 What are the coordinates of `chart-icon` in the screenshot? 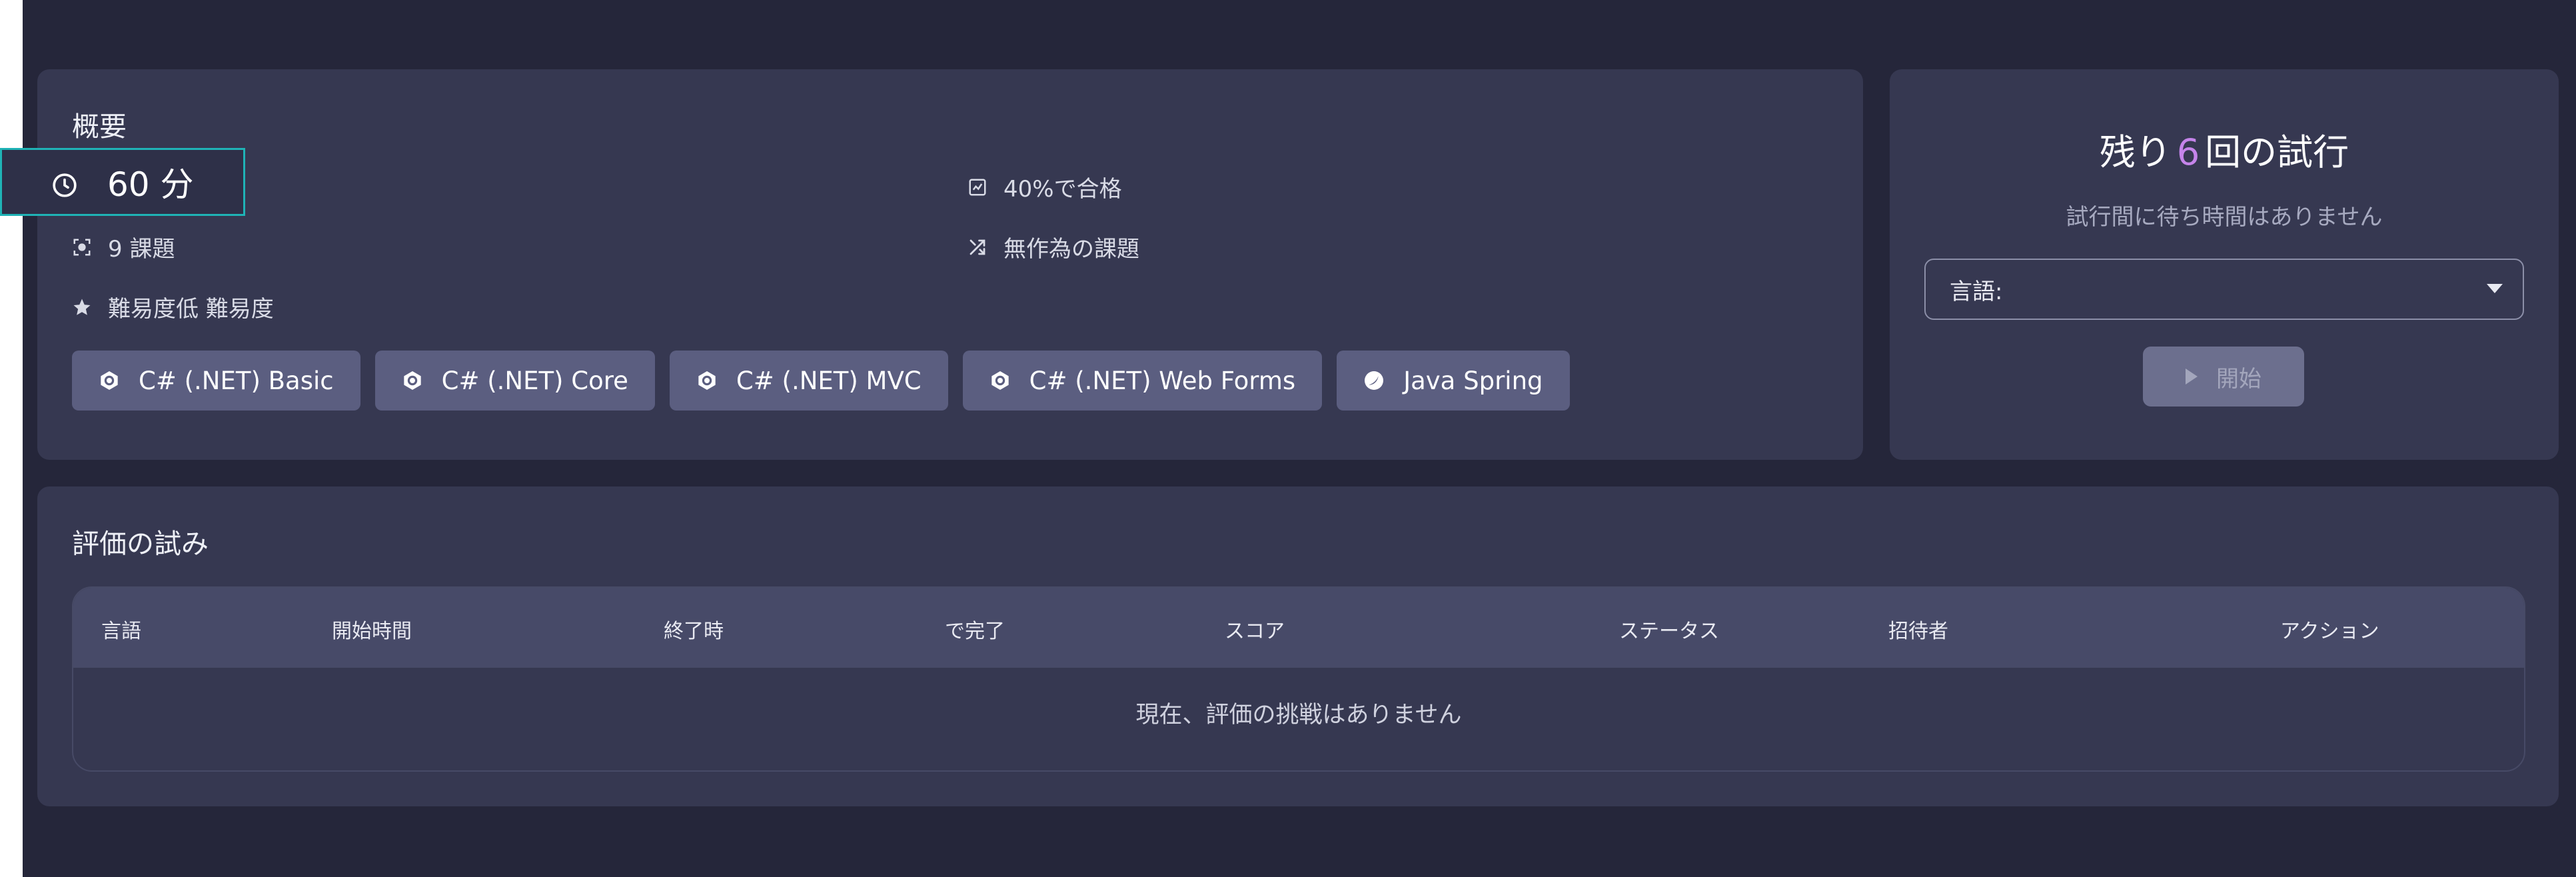 It's located at (977, 187).